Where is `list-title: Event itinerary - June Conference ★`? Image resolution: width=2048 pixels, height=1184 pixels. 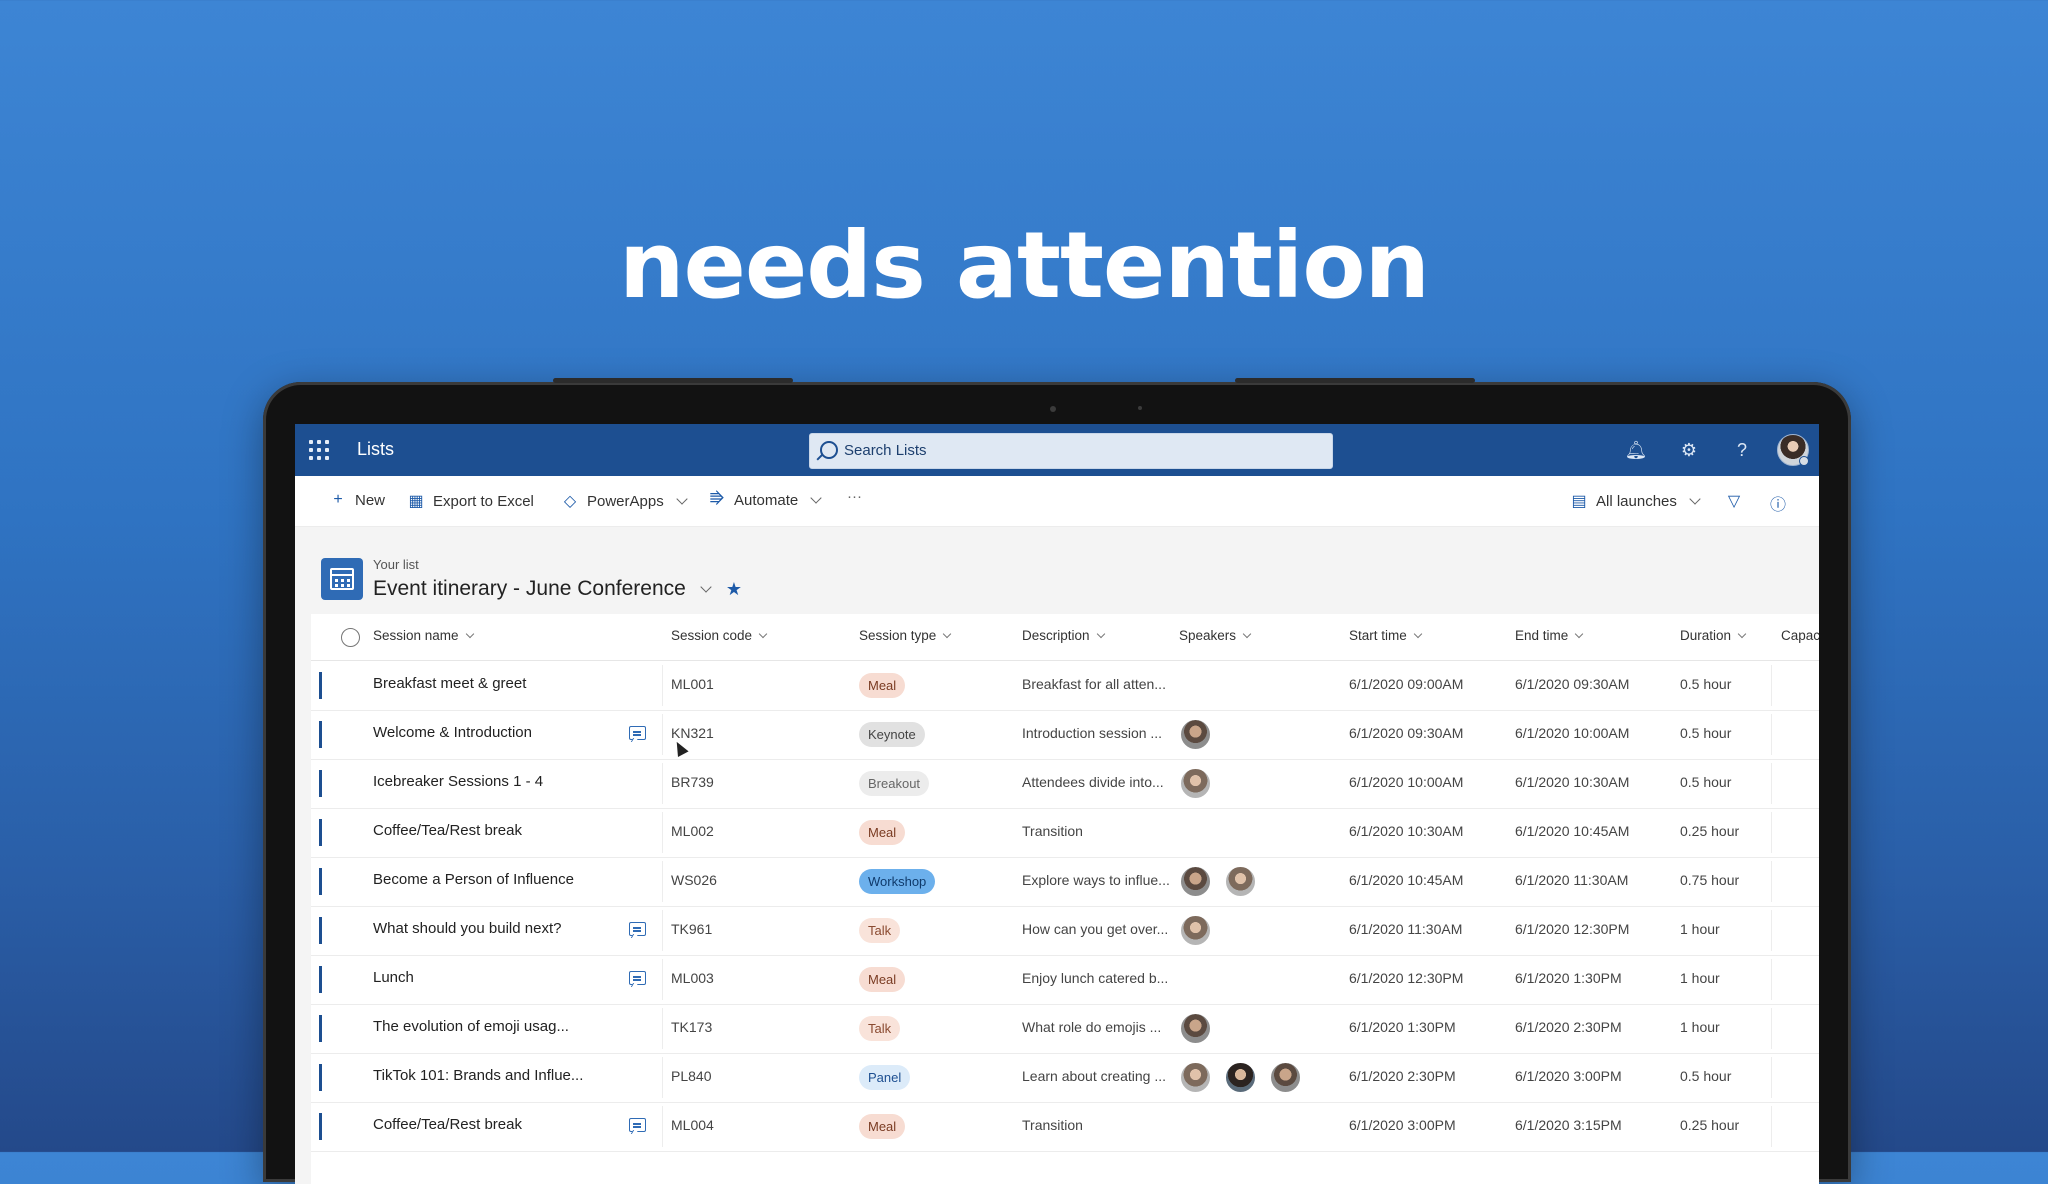
list-title: Event itinerary - June Conference ★ is located at coordinates (557, 589).